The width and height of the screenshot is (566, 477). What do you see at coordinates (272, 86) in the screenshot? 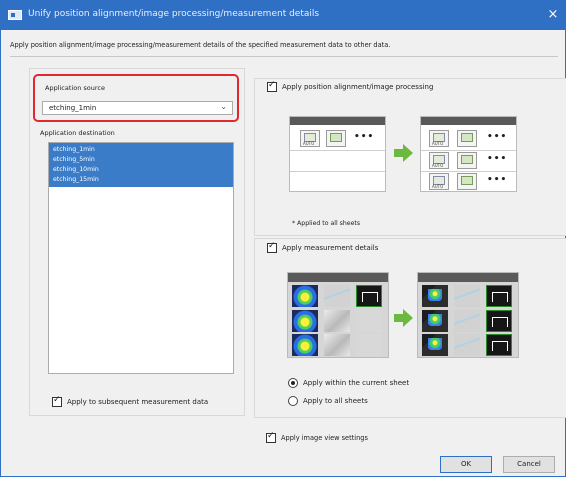
I see `position-checkbox` at bounding box center [272, 86].